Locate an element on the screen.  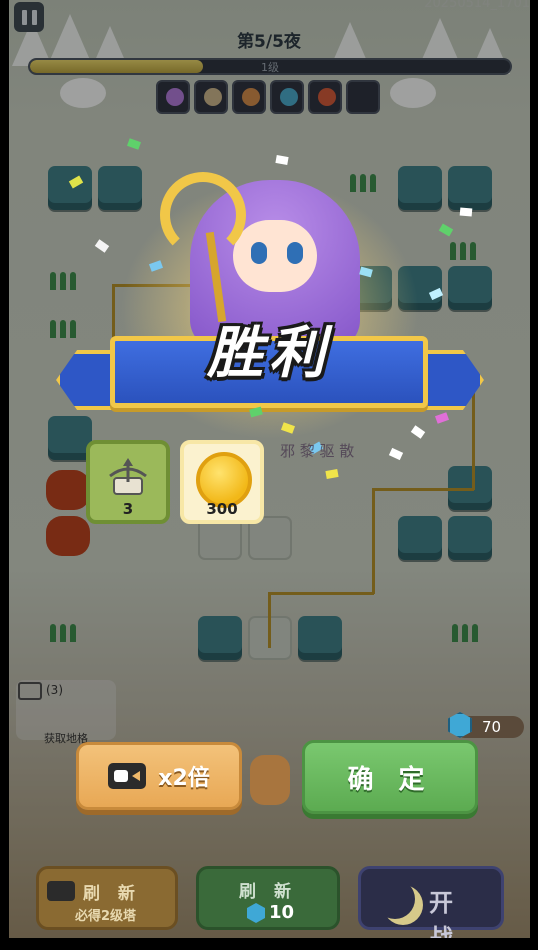
reward-gold-coin: 300 is located at coordinates (222, 482).